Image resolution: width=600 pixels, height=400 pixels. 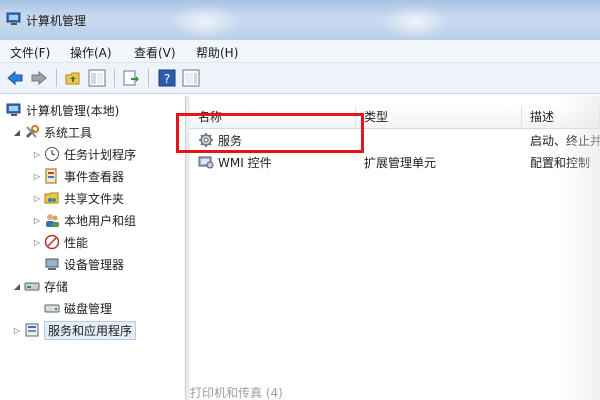 I want to click on show-hide-action-pane-icon, so click(x=191, y=78).